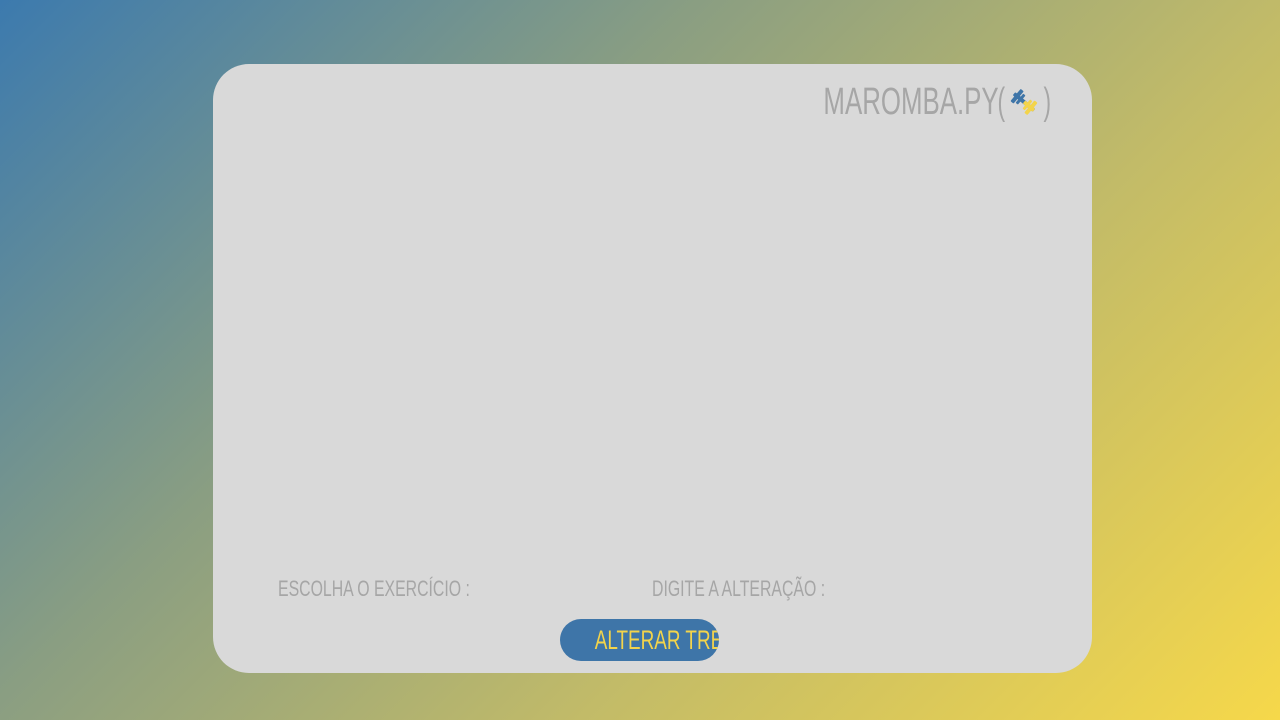 The image size is (1280, 720). Describe the element at coordinates (1047, 102) in the screenshot. I see `brand-close-paren: )` at that location.